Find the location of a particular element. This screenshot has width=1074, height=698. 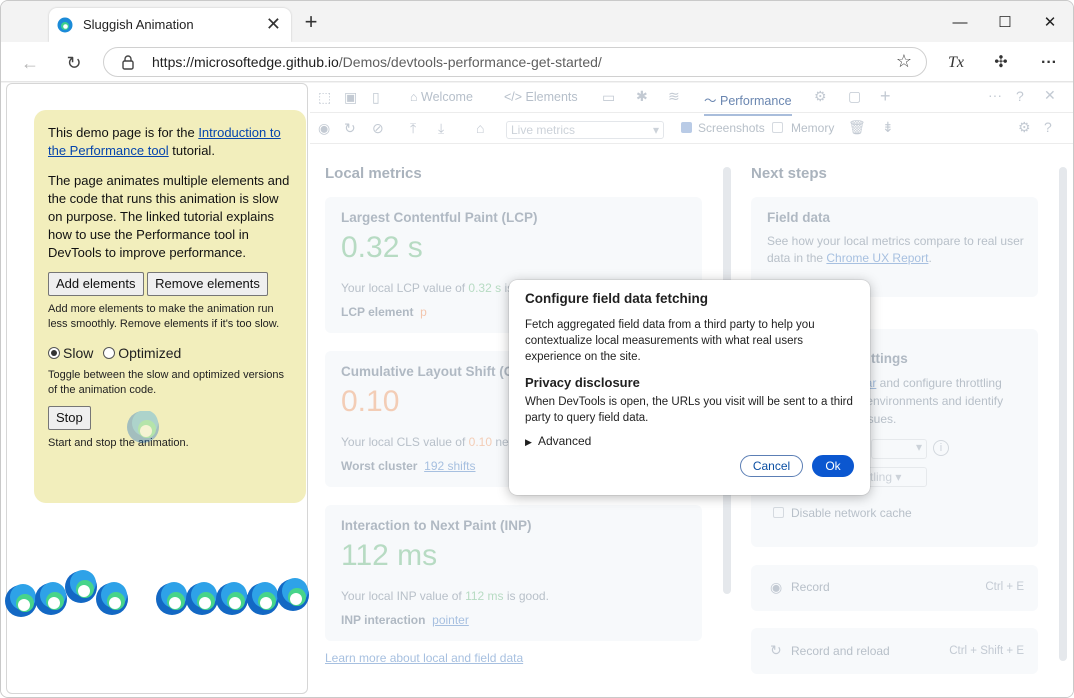

inp-title: Interaction to Next Paint (INP) is located at coordinates (436, 525).